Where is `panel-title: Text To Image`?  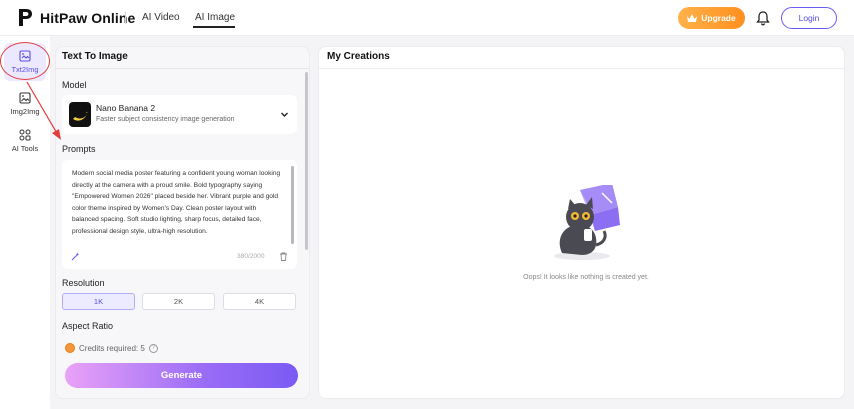 panel-title: Text To Image is located at coordinates (95, 56).